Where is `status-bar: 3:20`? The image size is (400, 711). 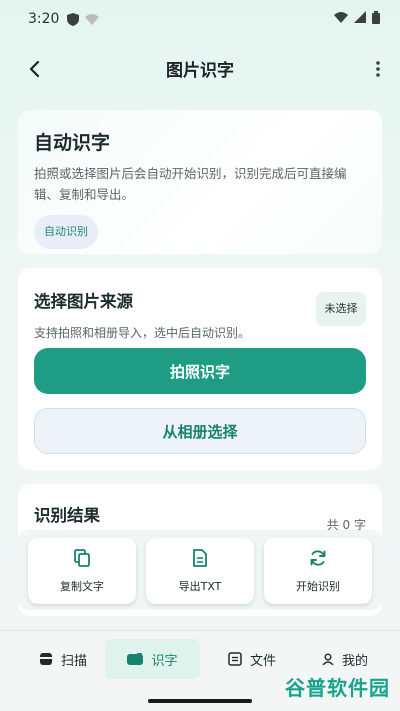 status-bar: 3:20 is located at coordinates (200, 19).